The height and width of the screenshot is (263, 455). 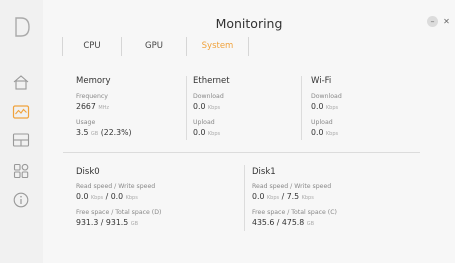 I want to click on disk1-total-number: 475.8, so click(x=293, y=222).